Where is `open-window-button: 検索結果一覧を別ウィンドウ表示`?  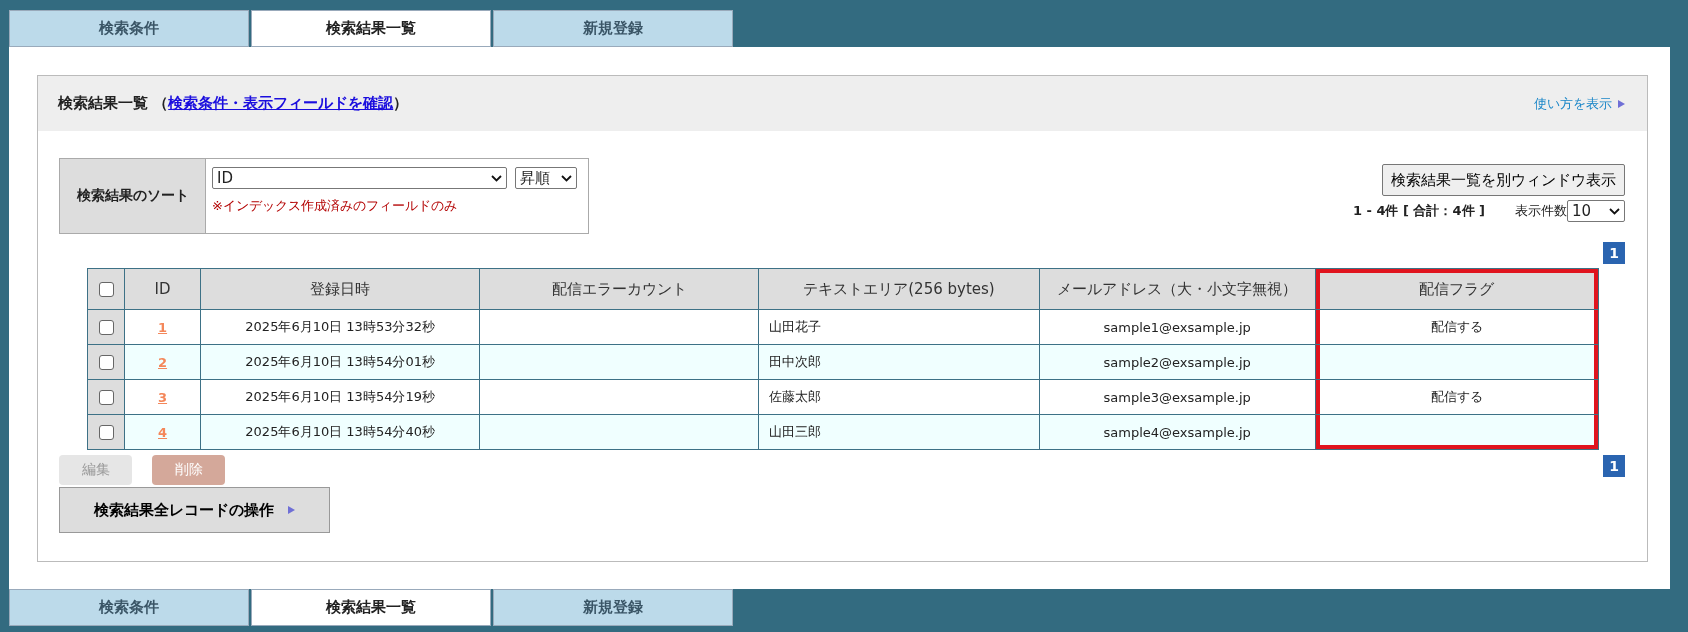
open-window-button: 検索結果一覧を別ウィンドウ表示 is located at coordinates (1503, 180).